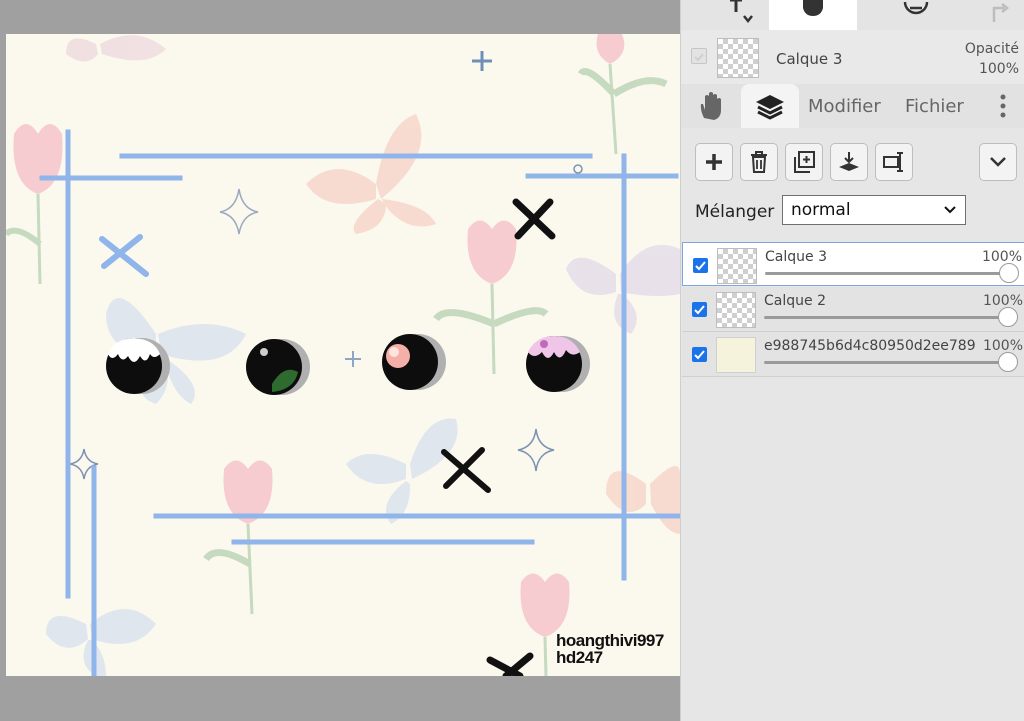 Image resolution: width=1024 pixels, height=721 pixels. I want to click on more-vertical-icon, so click(1003, 106).